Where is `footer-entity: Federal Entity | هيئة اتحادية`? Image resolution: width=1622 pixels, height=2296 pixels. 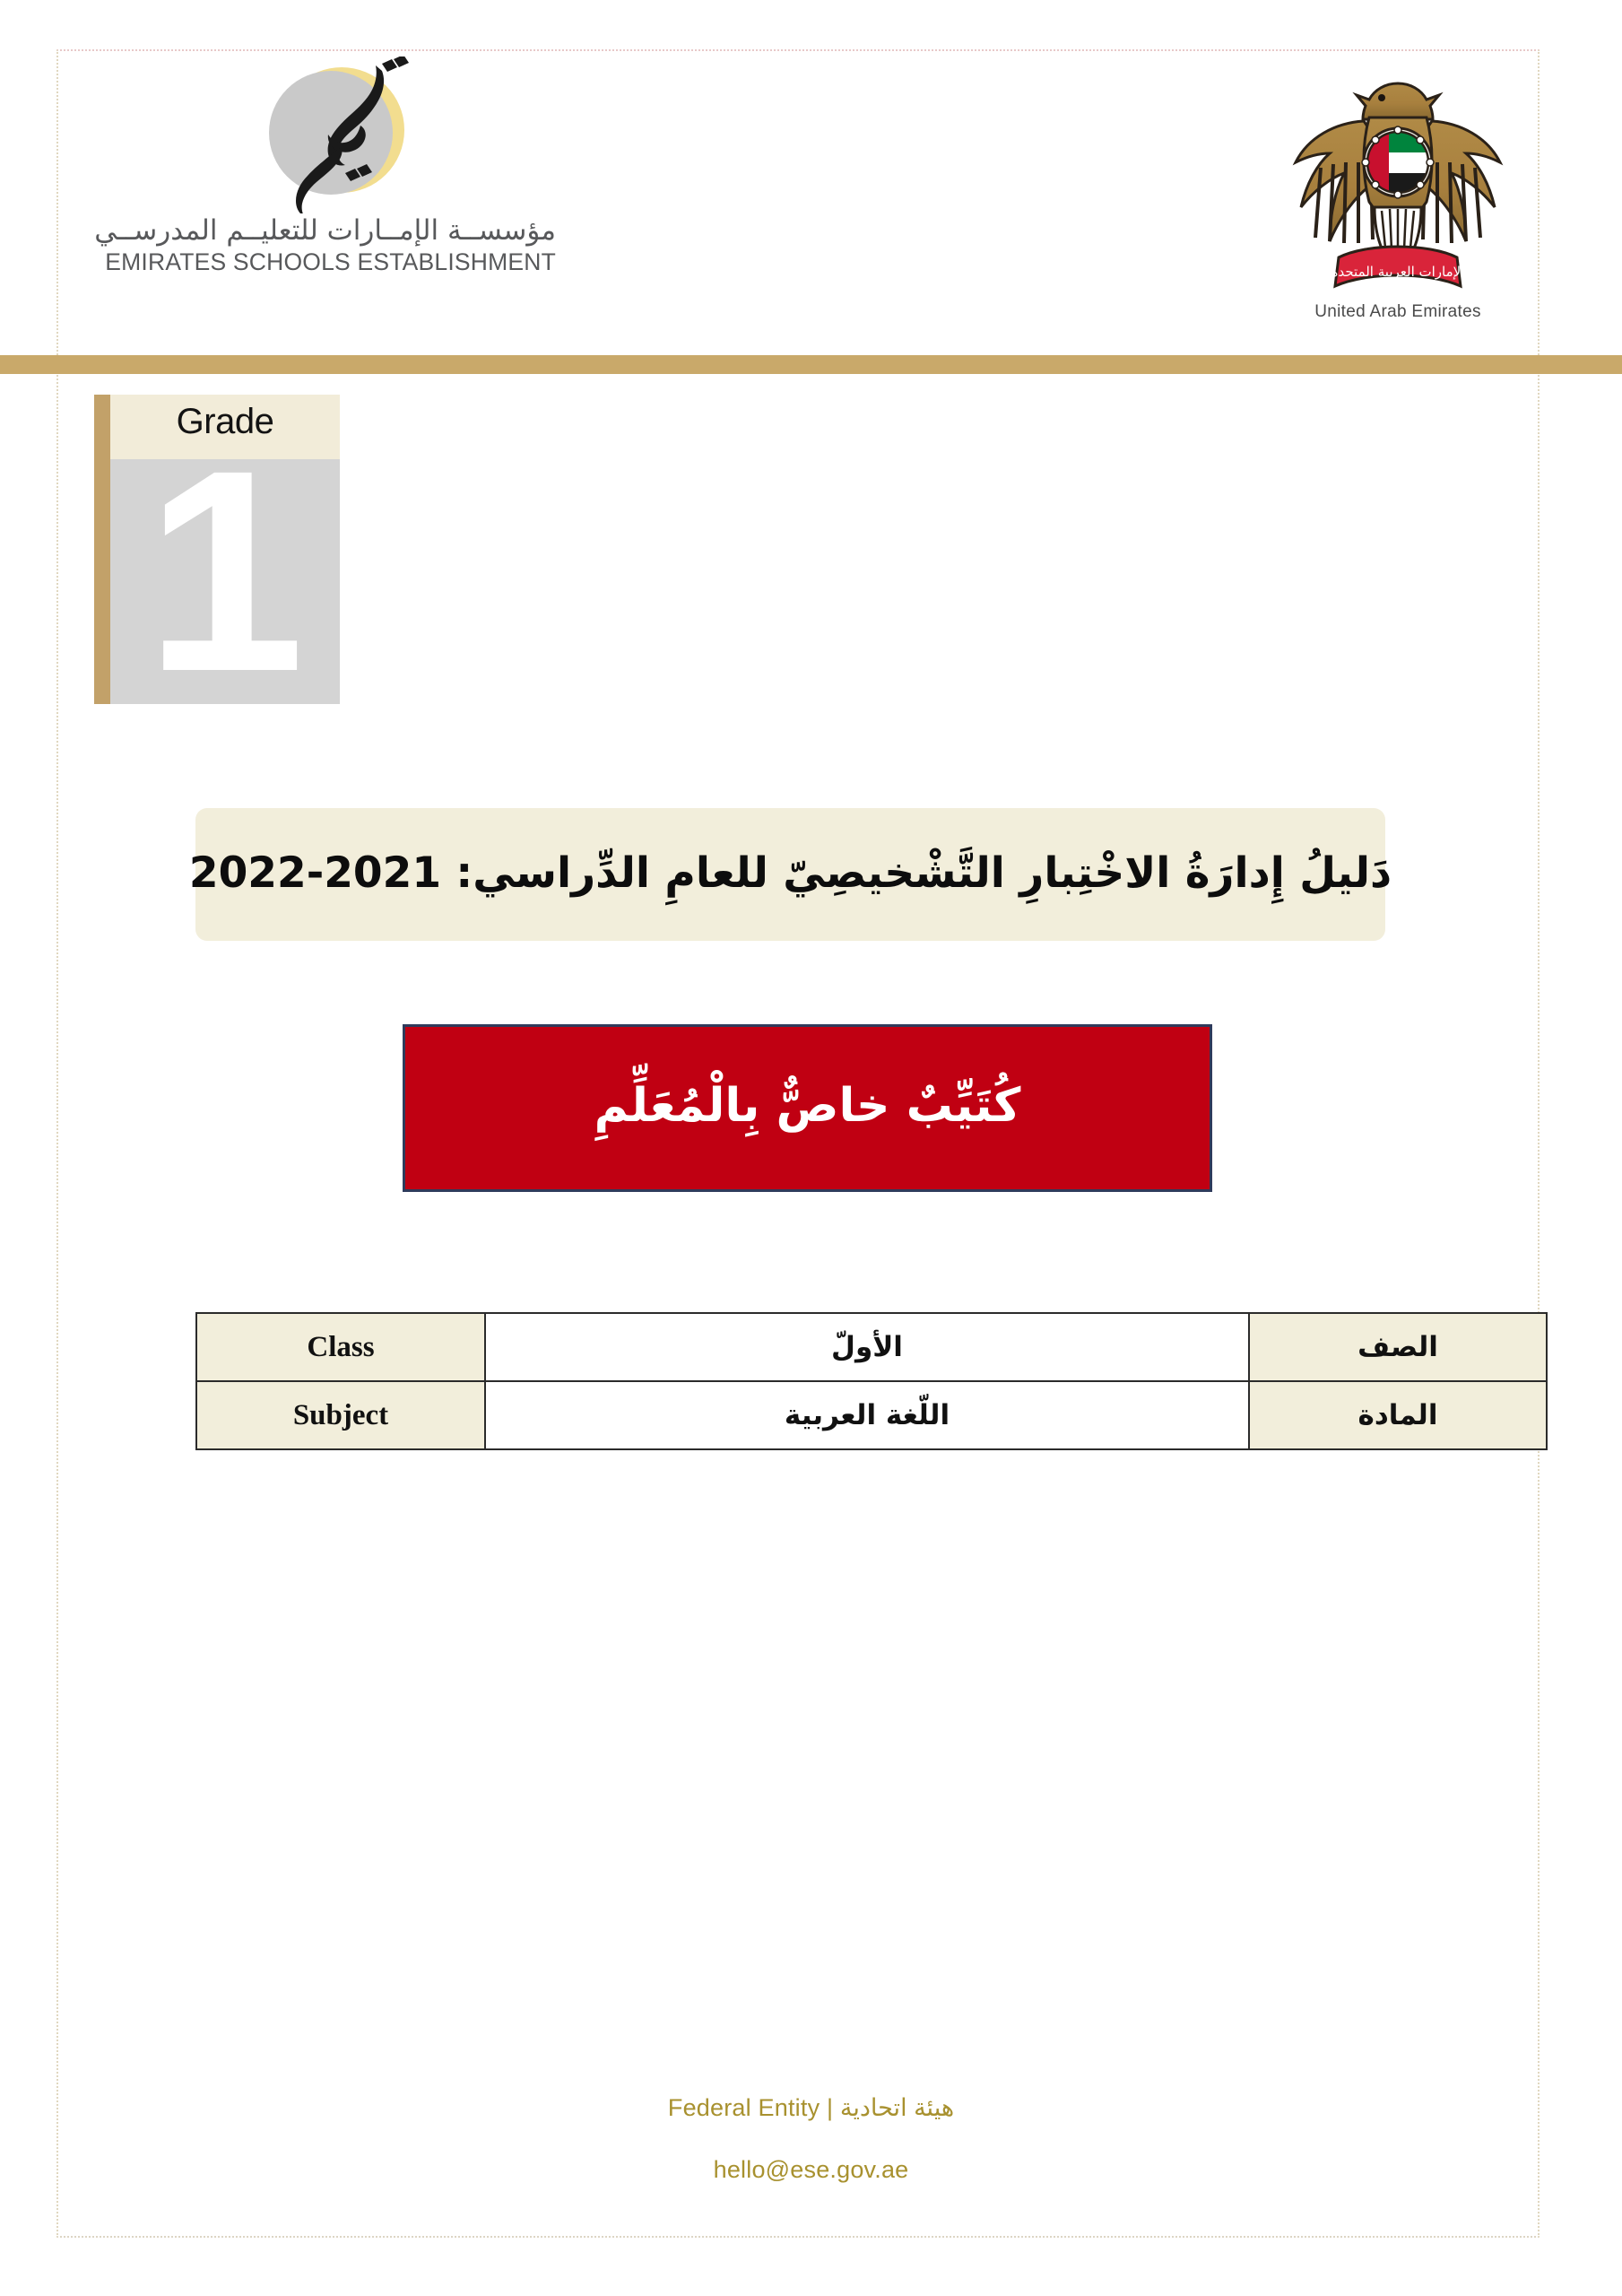 footer-entity: Federal Entity | هيئة اتحادية is located at coordinates (811, 2107).